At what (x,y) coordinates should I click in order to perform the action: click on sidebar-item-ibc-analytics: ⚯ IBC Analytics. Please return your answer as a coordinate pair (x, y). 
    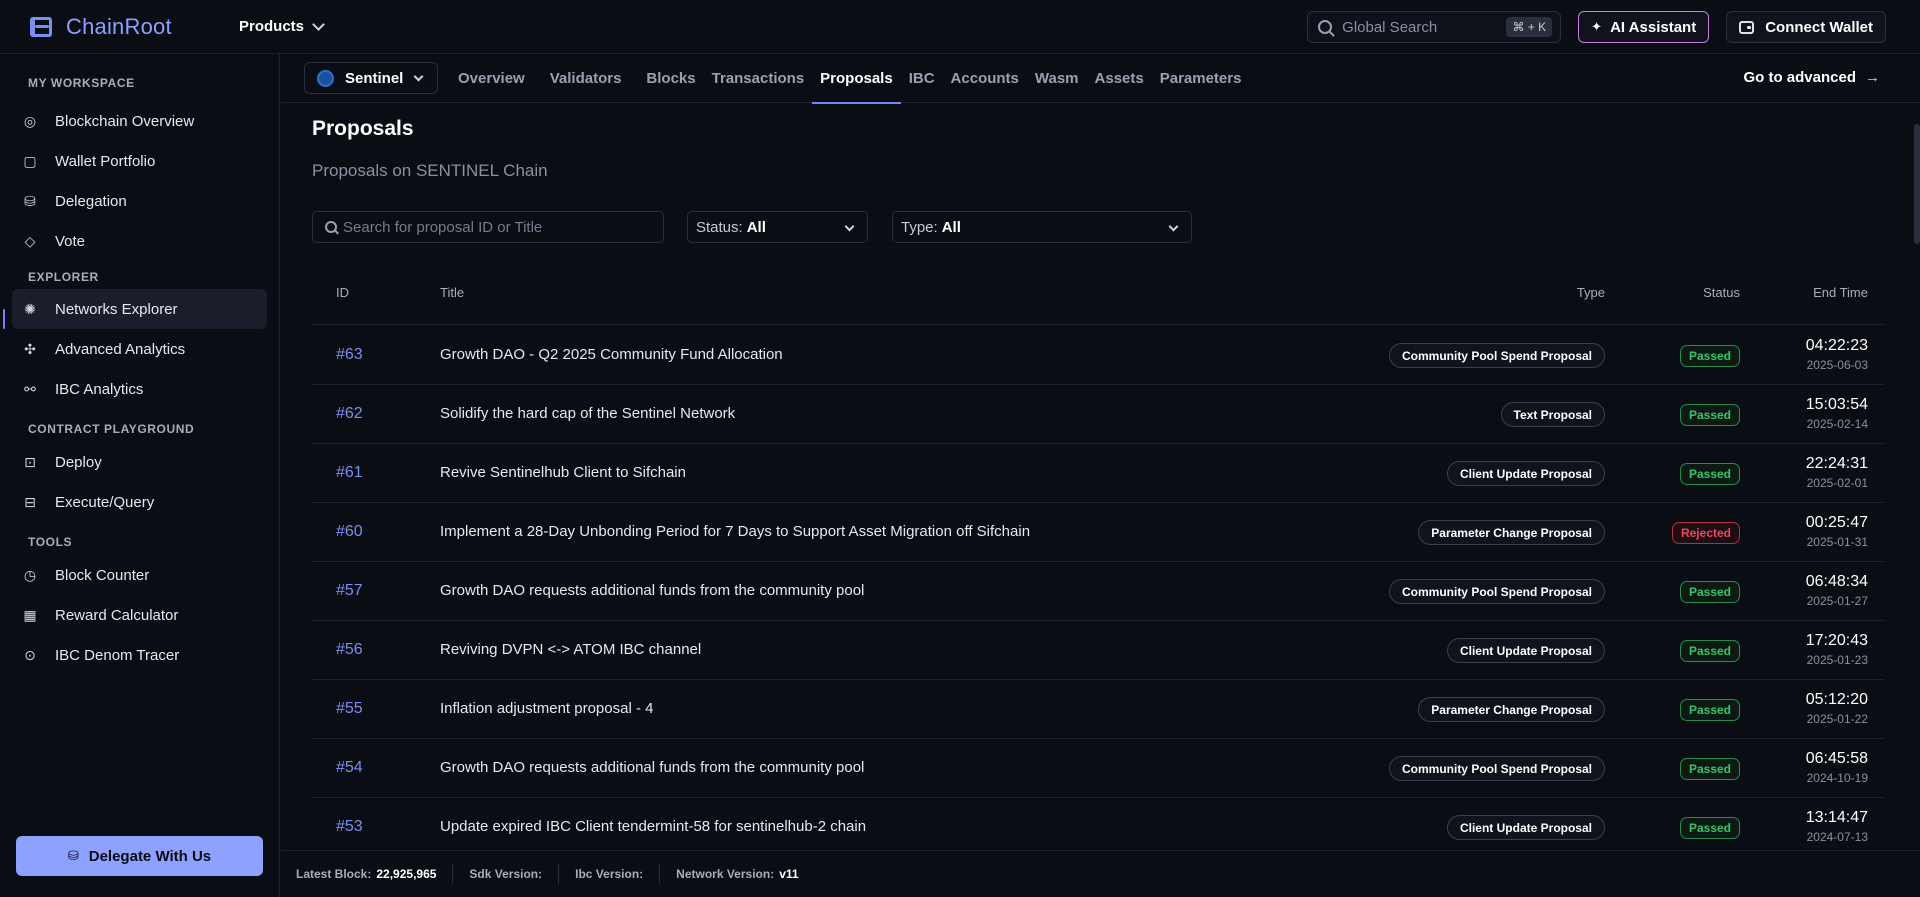
    Looking at the image, I should click on (139, 389).